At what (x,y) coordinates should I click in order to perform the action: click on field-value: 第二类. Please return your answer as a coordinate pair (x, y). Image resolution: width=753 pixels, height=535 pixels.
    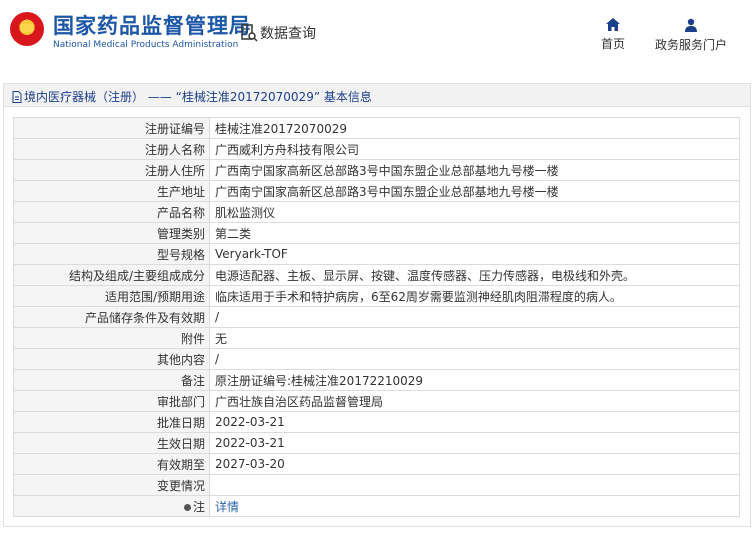
    Looking at the image, I should click on (474, 233).